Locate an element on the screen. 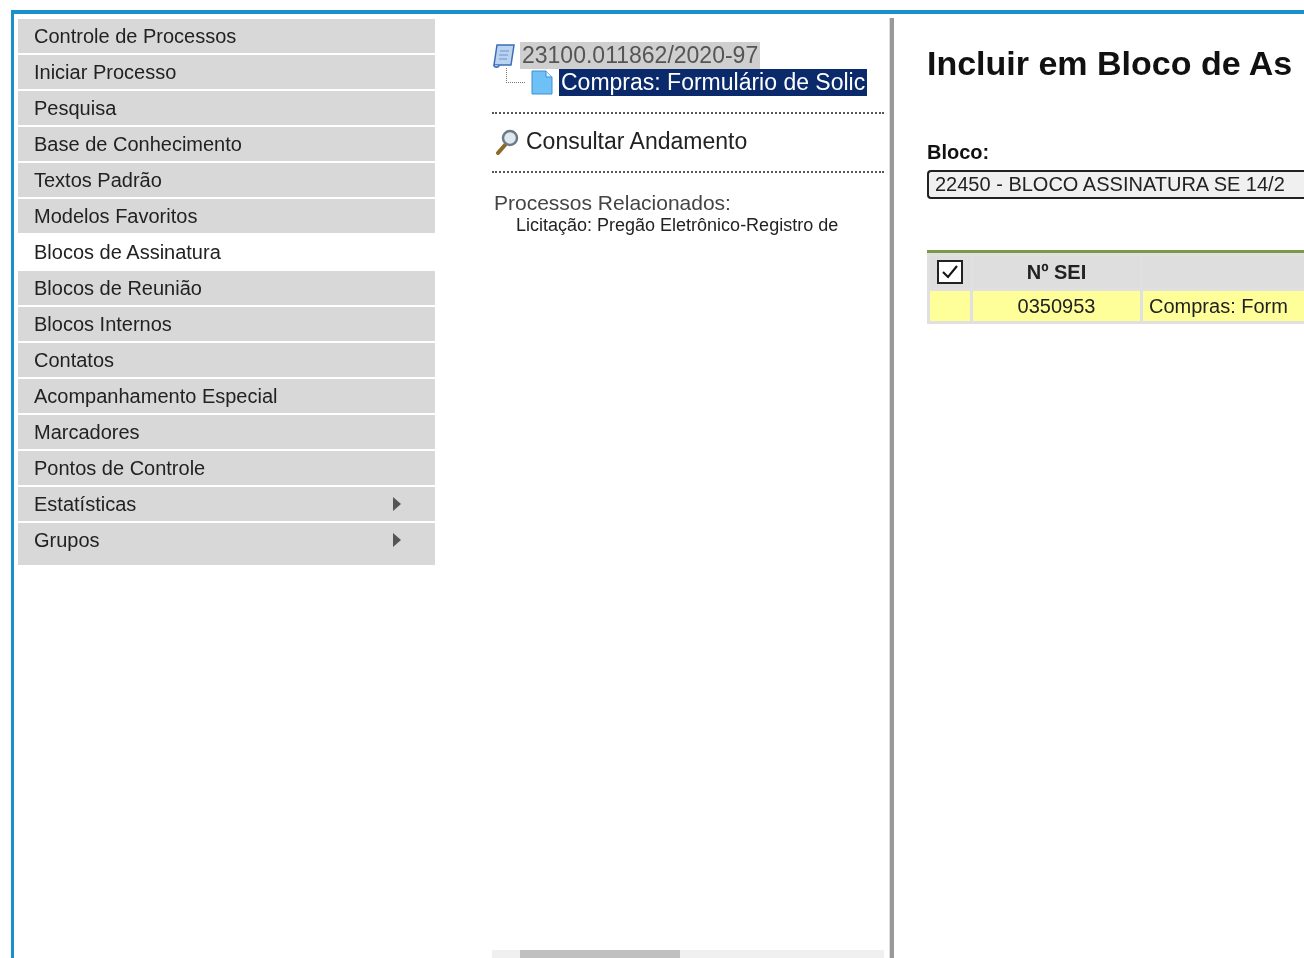  menu-item: Acompanhamento Especial is located at coordinates (226, 396).